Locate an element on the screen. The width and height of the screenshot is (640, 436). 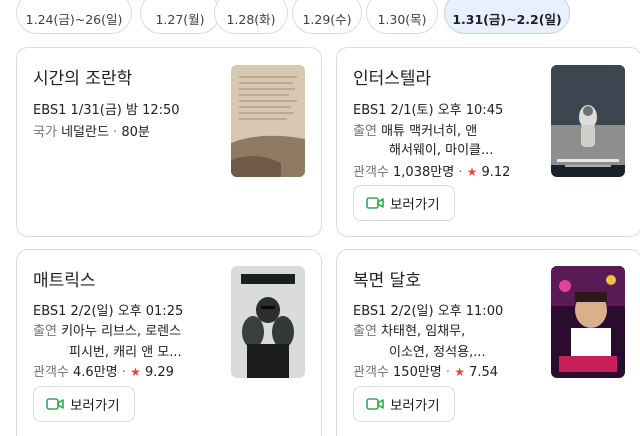
program-schedule: EBS1 2/2(일) 오후 11:00 is located at coordinates (428, 311).